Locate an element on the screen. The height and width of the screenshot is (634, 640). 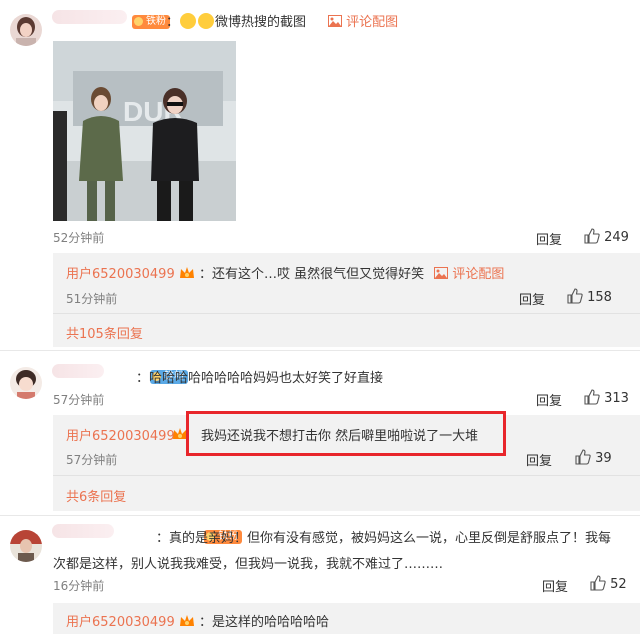
reply-line: 用户6520030499 ：还有这个…哎 虽然很气但又觉得好笑 评论配图 is located at coordinates (285, 272).